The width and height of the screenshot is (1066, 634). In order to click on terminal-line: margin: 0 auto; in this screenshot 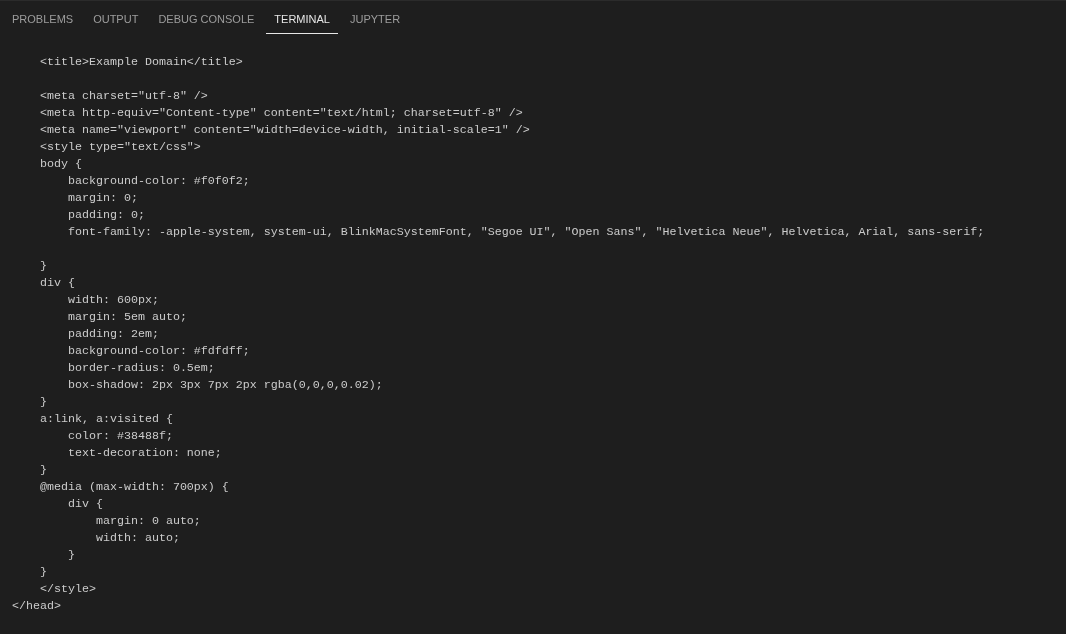, I will do `click(147, 521)`.